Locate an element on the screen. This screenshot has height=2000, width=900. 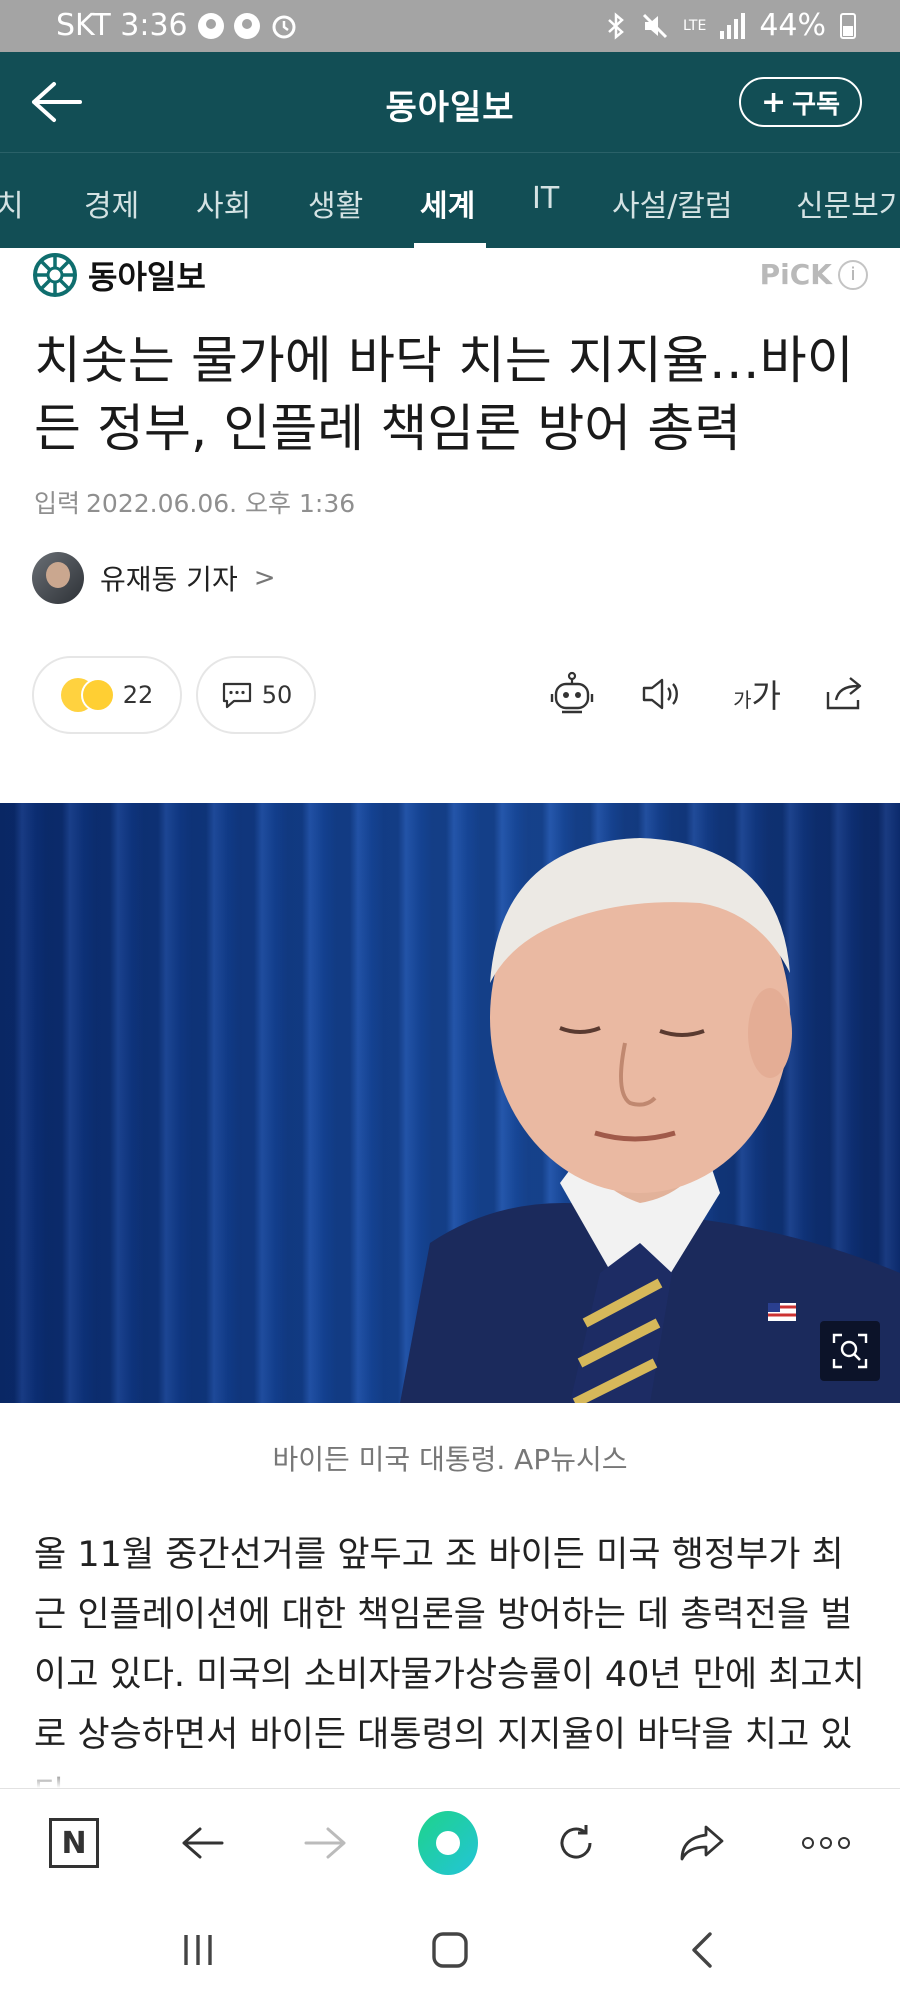
green-dot-icon is located at coordinates (448, 1843).